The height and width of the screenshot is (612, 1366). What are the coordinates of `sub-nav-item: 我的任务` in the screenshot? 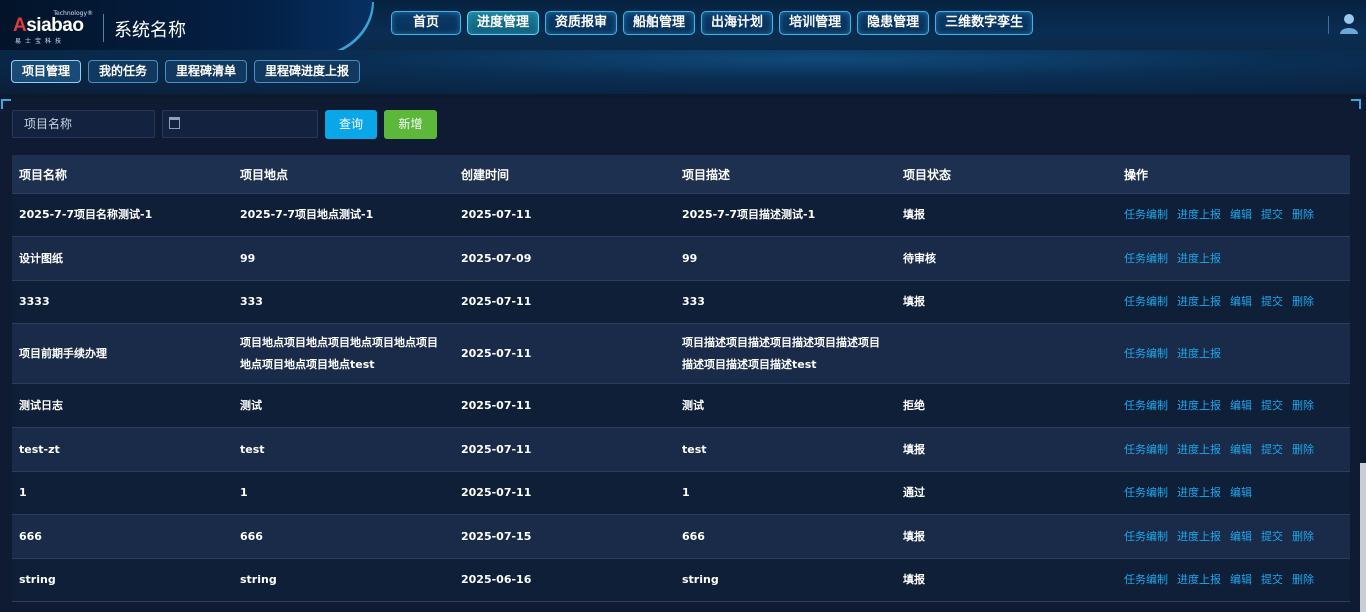 It's located at (123, 71).